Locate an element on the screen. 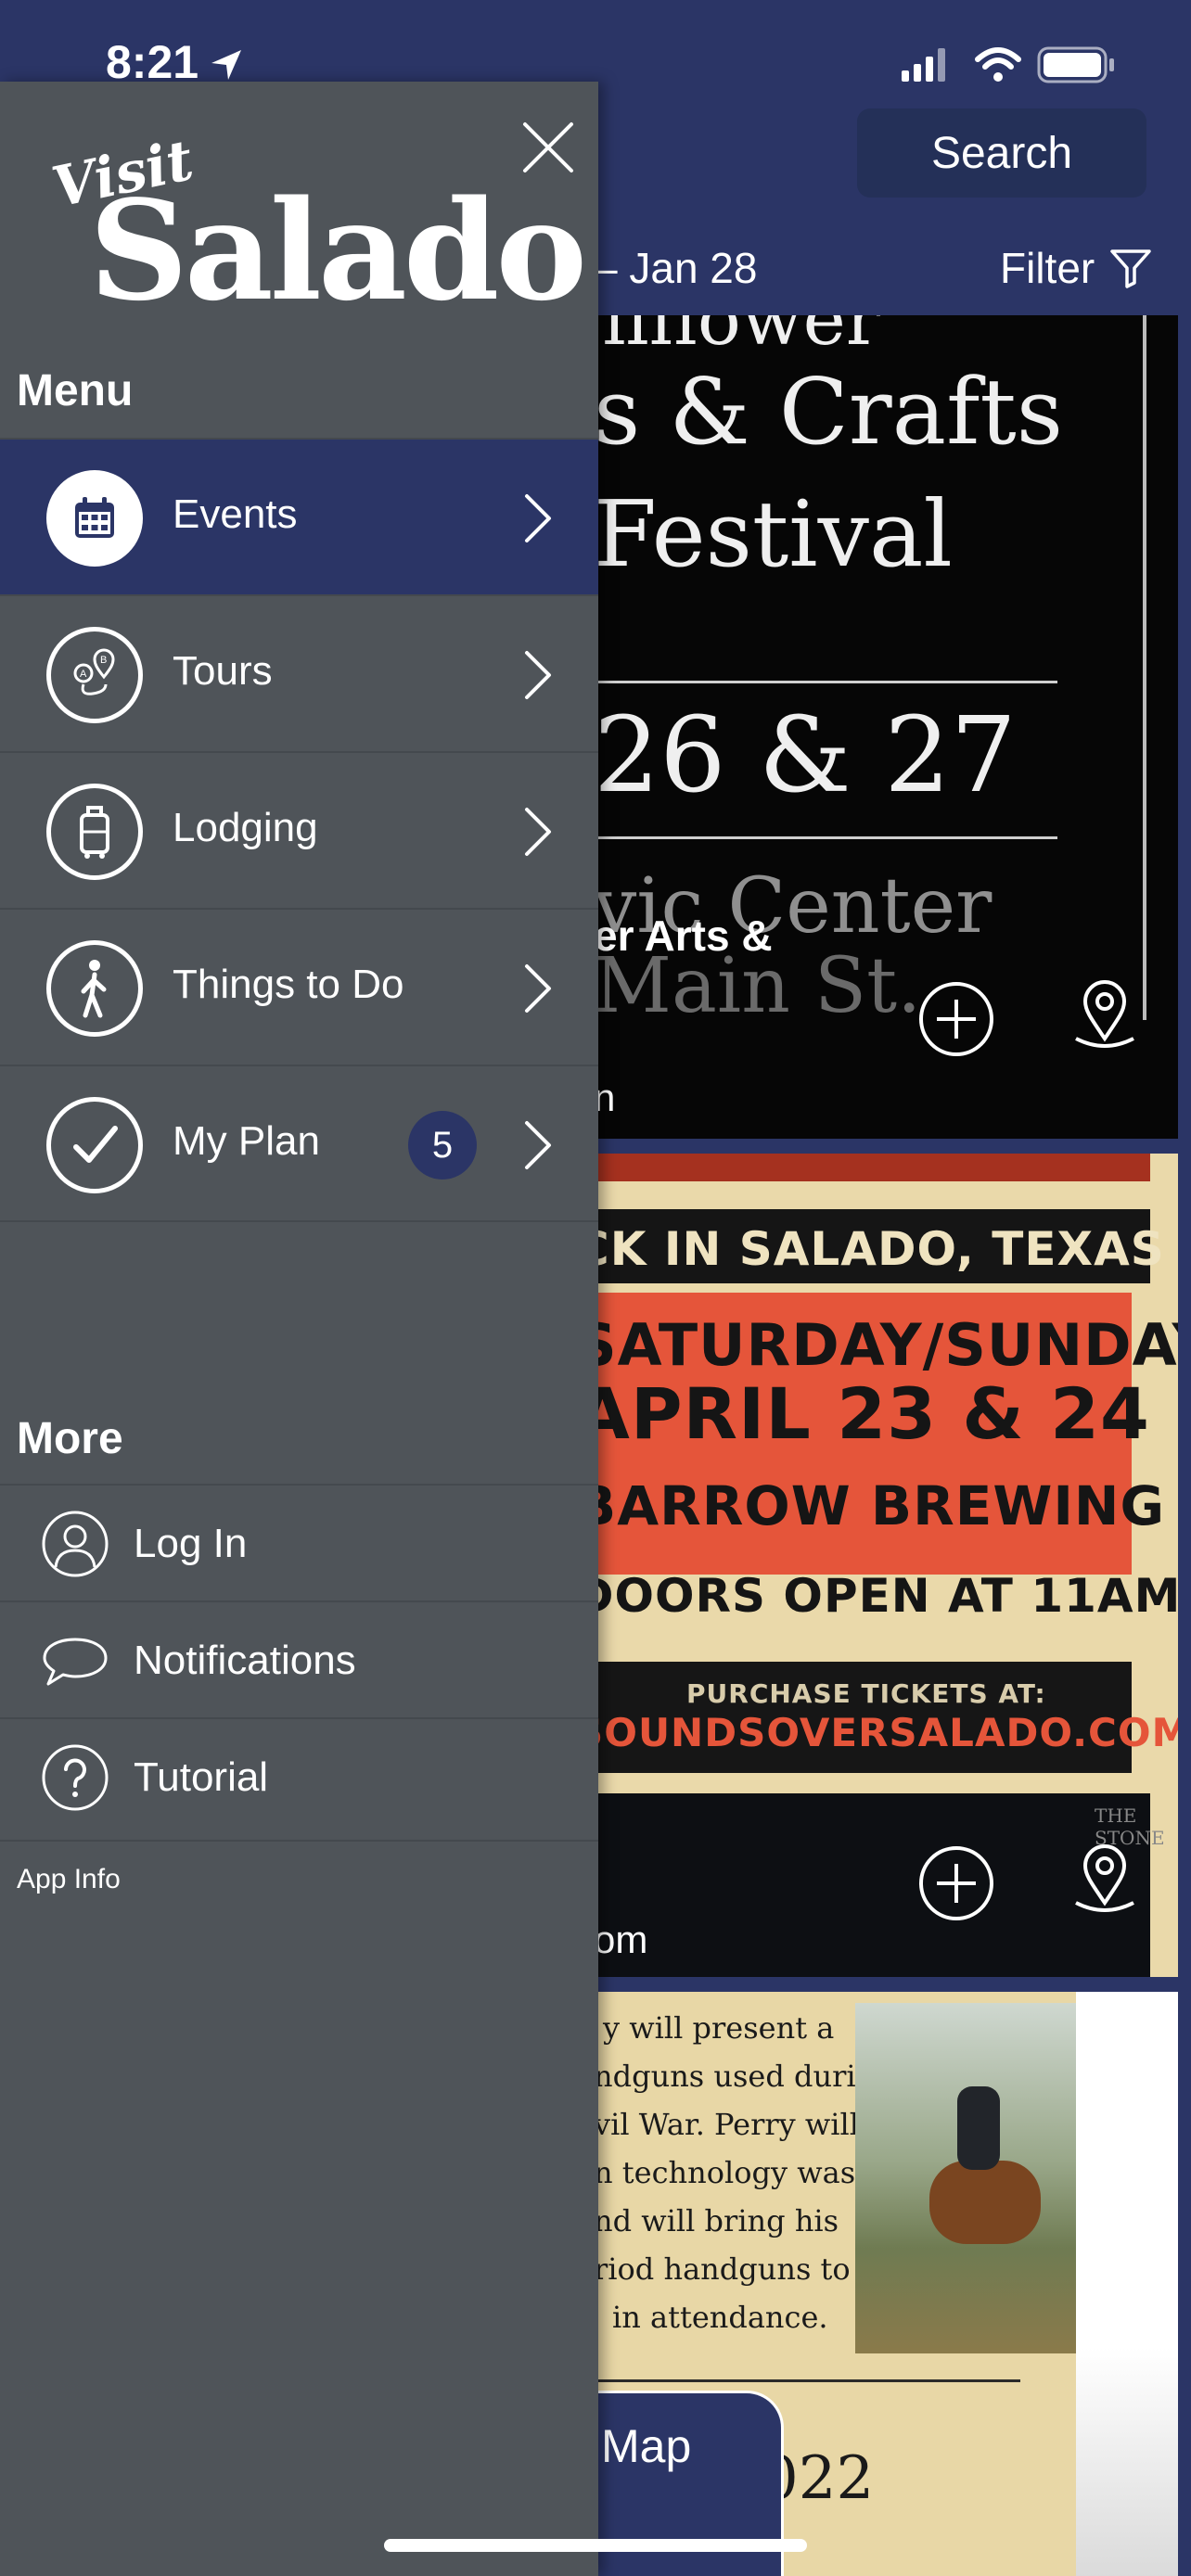 This screenshot has width=1191, height=2576. menu-item-label: Tours is located at coordinates (223, 671).